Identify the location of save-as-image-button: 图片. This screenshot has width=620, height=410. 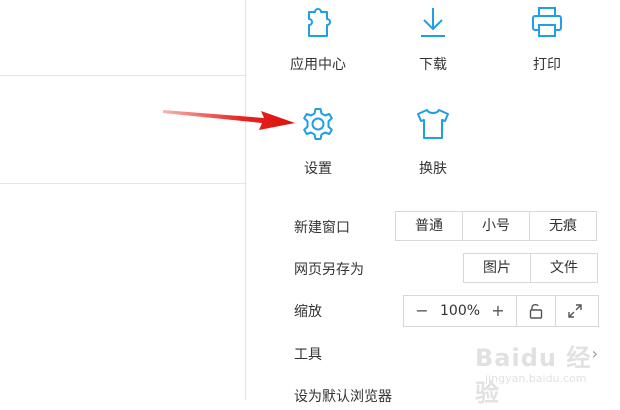
(497, 268).